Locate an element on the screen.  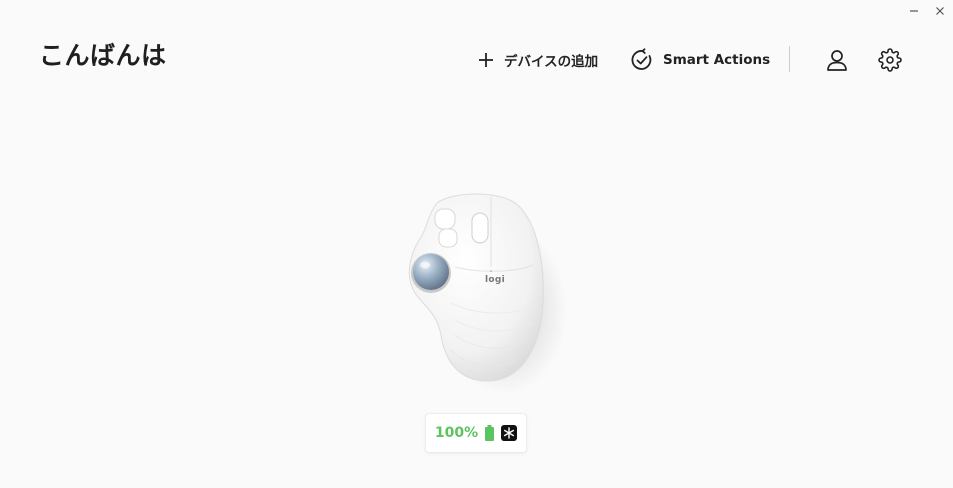
device-image-trackball-mouse: logi is located at coordinates (482, 292).